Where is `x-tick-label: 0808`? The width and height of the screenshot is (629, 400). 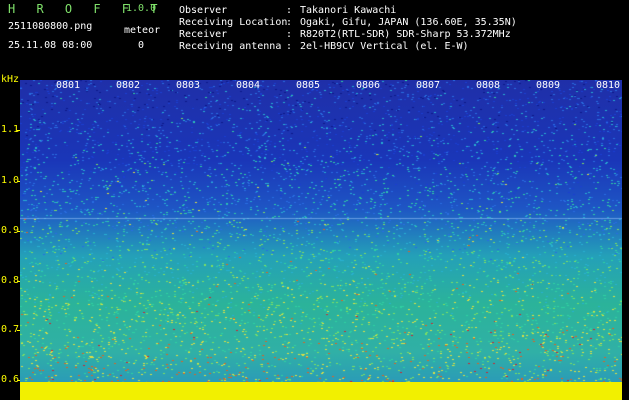
x-tick-label: 0808 is located at coordinates (488, 85).